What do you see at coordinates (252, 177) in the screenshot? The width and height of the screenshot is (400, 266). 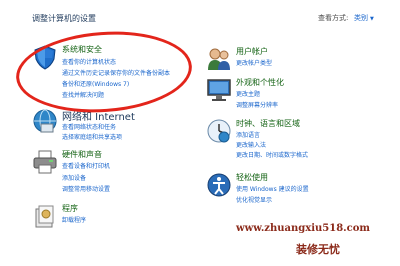 I see `category-title-ease-of-access: 轻松使用` at bounding box center [252, 177].